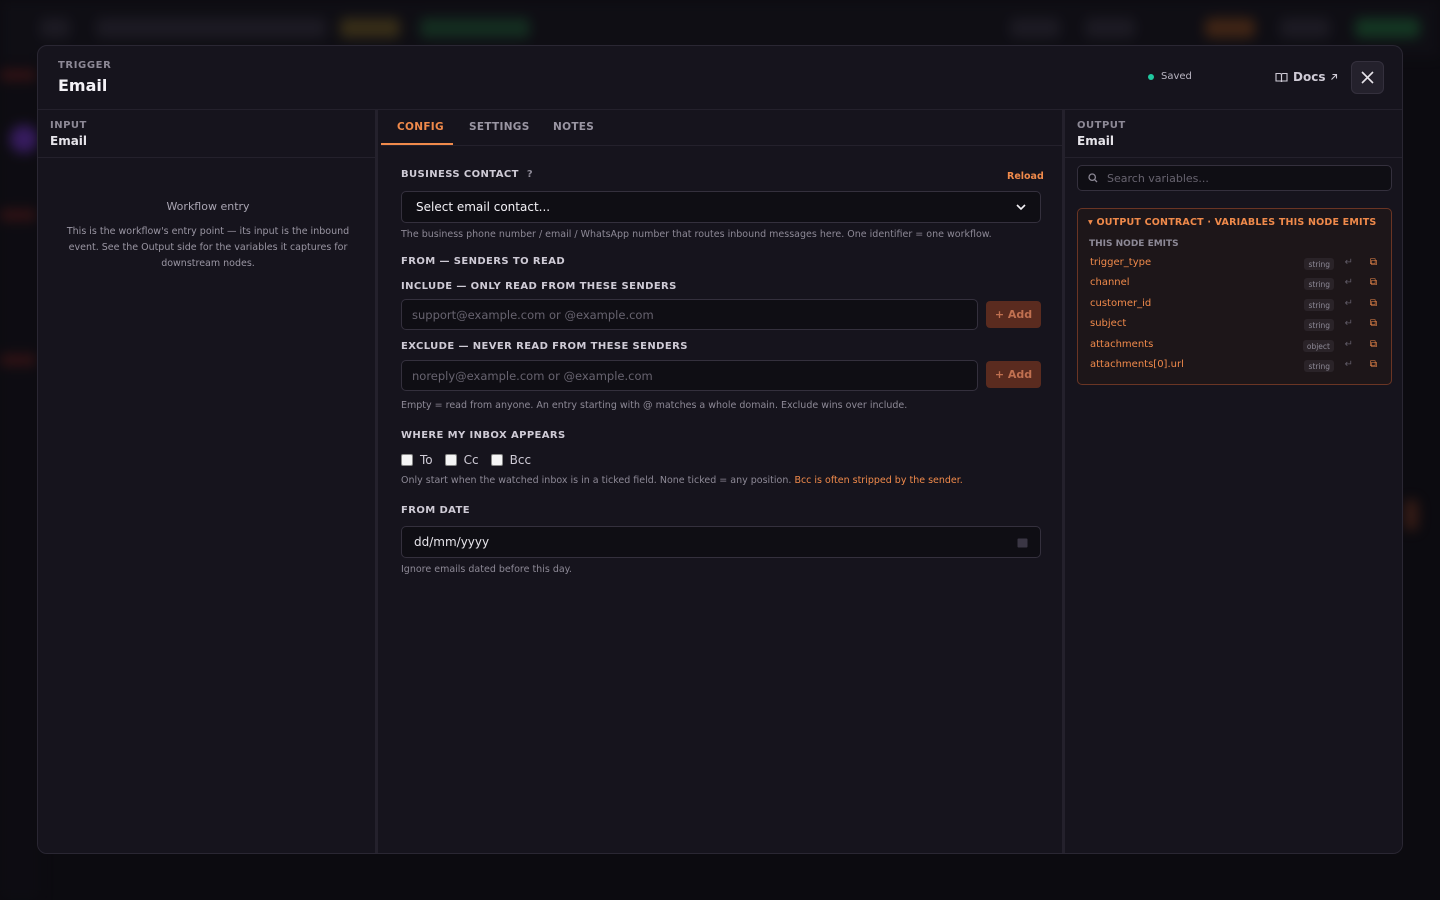 This screenshot has width=1440, height=900. Describe the element at coordinates (520, 460) in the screenshot. I see `checkbox-bcc-label: Bcc` at that location.